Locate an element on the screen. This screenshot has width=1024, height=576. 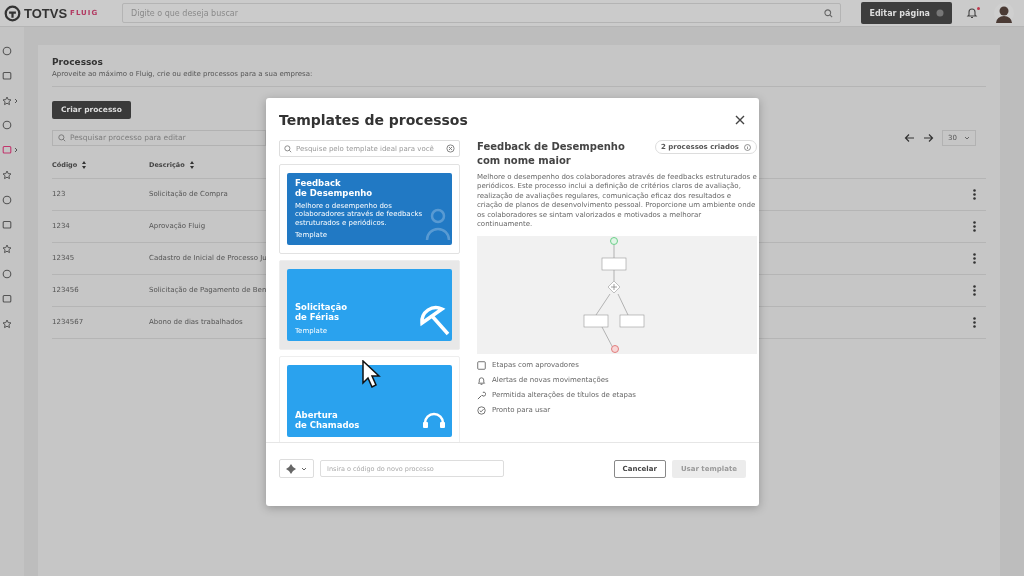
check-circle-icon is located at coordinates (481, 410).